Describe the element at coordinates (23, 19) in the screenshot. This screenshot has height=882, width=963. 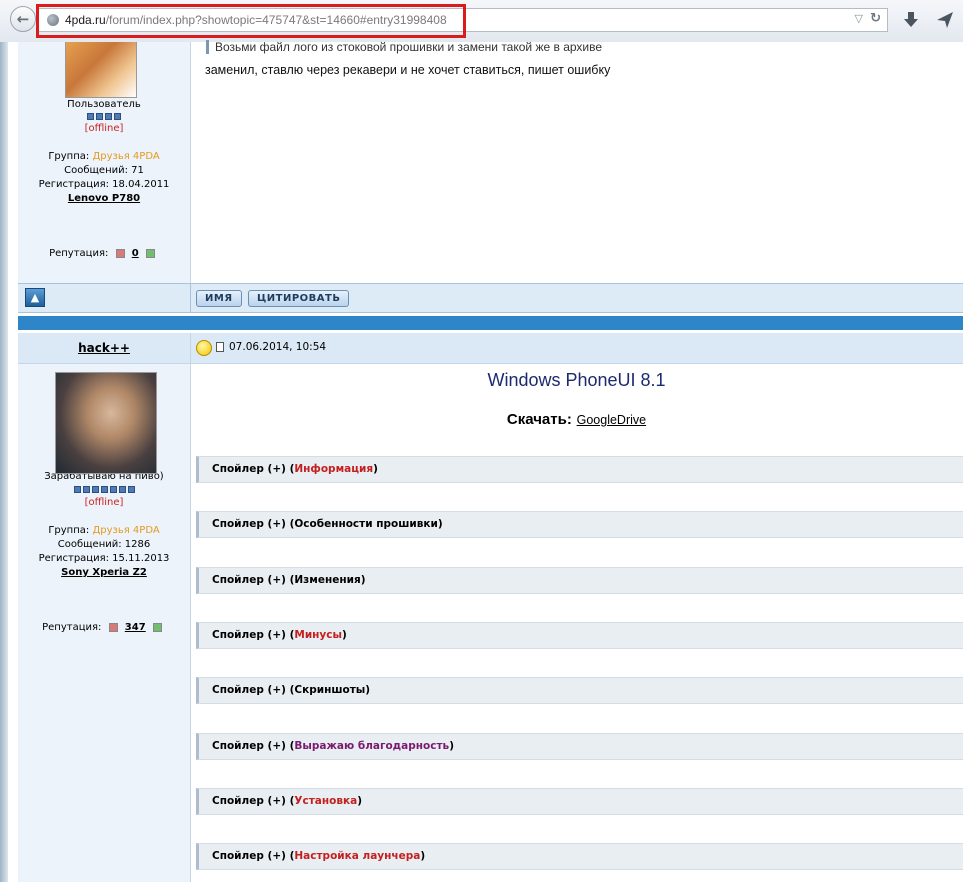
I see `back-arrow-icon: ←` at that location.